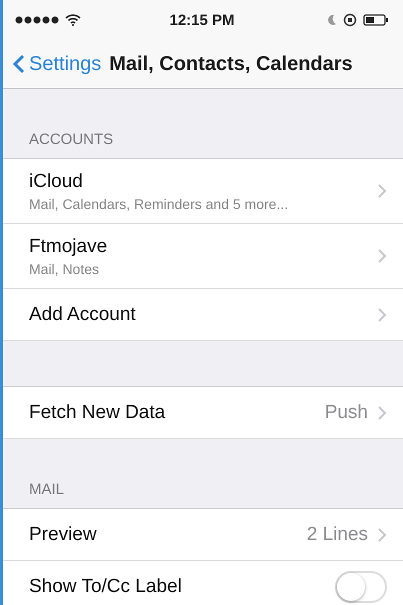 This screenshot has height=605, width=403. What do you see at coordinates (57, 64) in the screenshot?
I see `back-button: Settings` at bounding box center [57, 64].